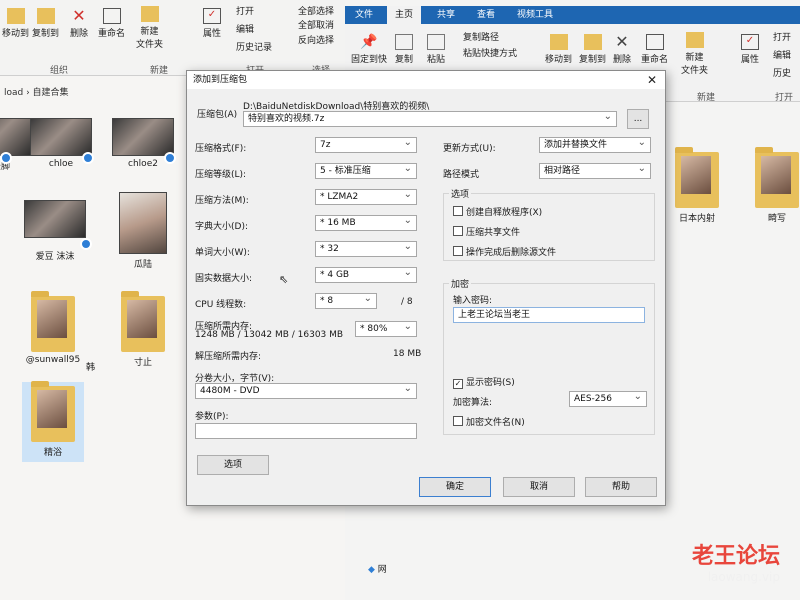 The height and width of the screenshot is (600, 800). Describe the element at coordinates (369, 42) in the screenshot. I see `pin-icon: 📌` at that location.